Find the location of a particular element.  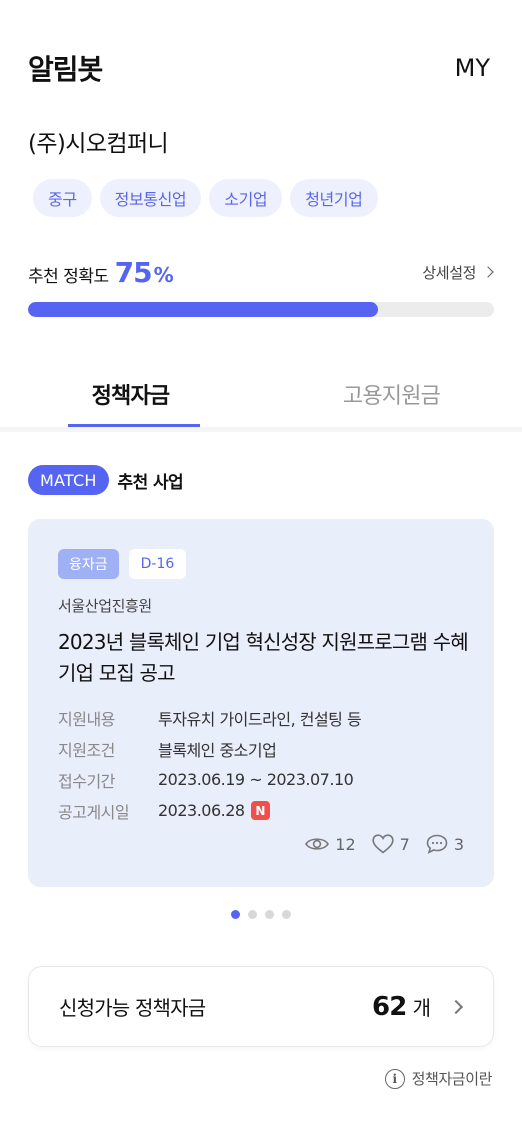

info-value: 블록체인 중소기업 is located at coordinates (217, 750).